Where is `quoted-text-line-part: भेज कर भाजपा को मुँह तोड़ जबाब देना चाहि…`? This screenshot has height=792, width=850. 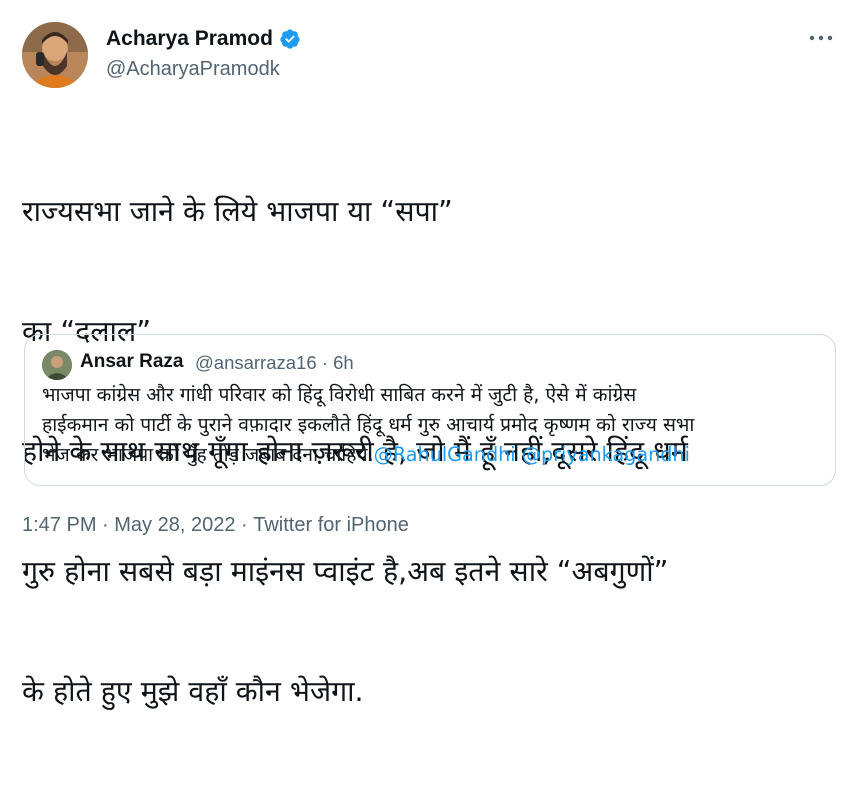
quoted-text-line-part: भेज कर भाजपा को मुँह तोड़ जबाब देना चाहि… is located at coordinates (208, 454).